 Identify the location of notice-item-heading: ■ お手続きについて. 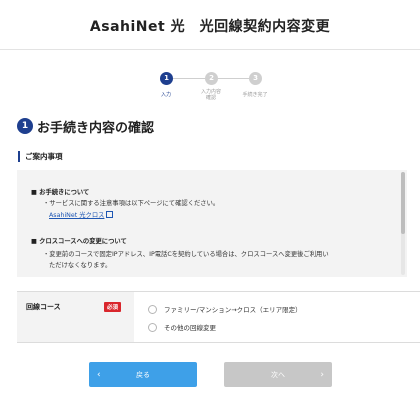
(60, 192).